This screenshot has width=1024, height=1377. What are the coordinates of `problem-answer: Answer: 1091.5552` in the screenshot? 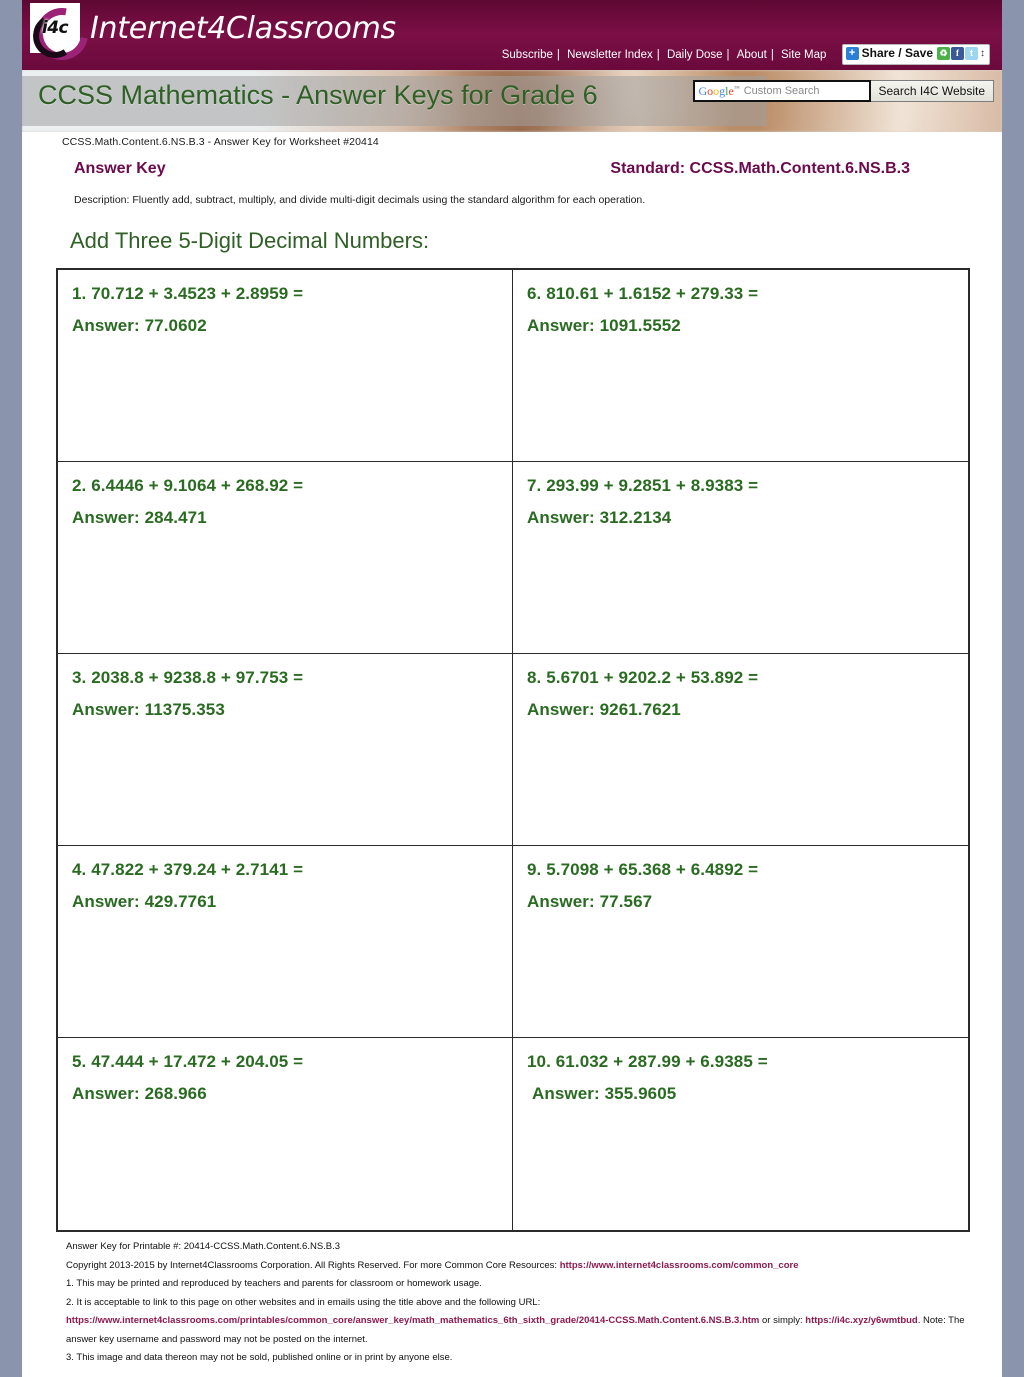 It's located at (604, 325).